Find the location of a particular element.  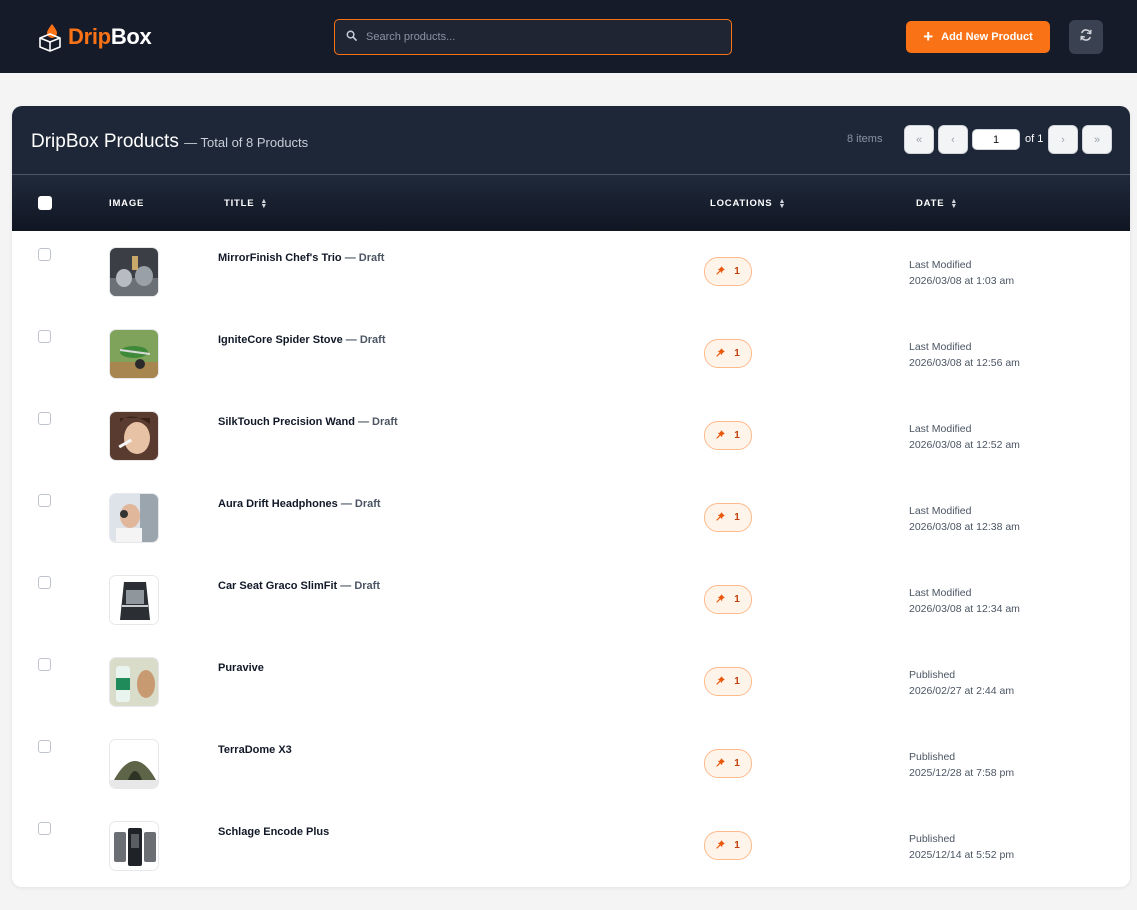

date-value: 2026/03/08 at 12:34 am is located at coordinates (964, 609).